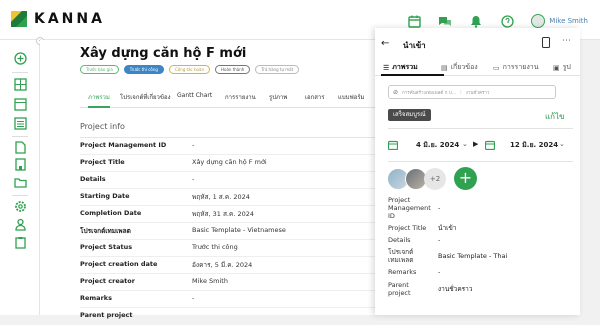 The height and width of the screenshot is (325, 600). Describe the element at coordinates (227, 299) in the screenshot. I see `info-row: Remarks -` at that location.